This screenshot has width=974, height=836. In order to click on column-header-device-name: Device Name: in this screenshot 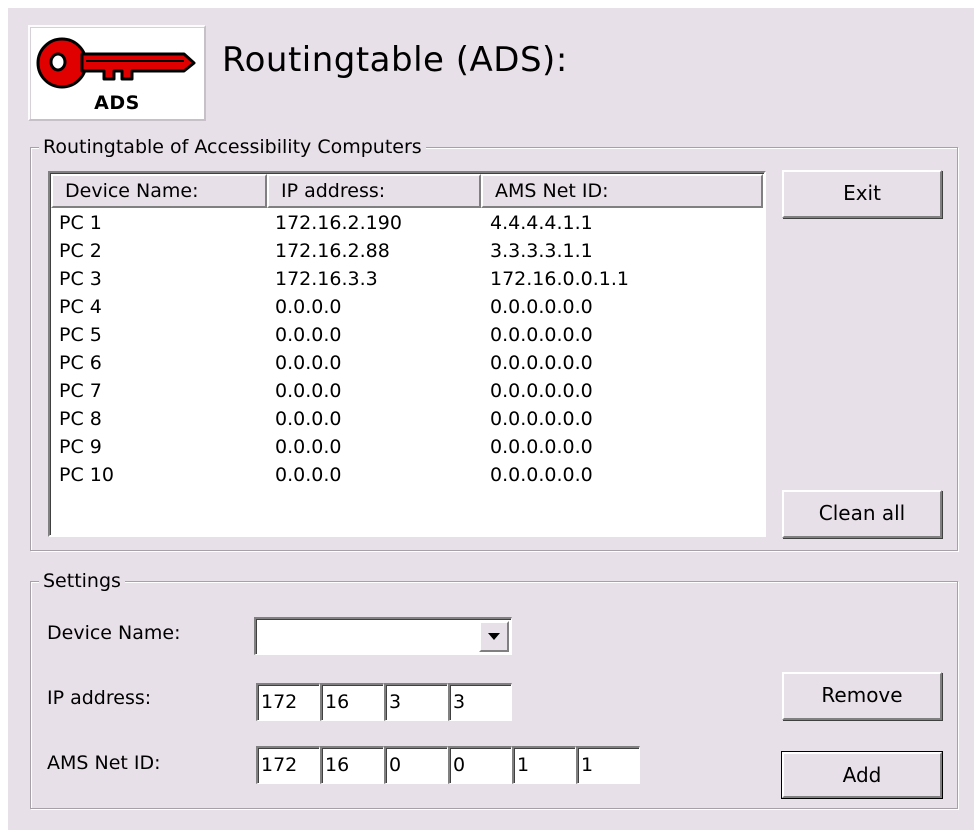, I will do `click(159, 191)`.